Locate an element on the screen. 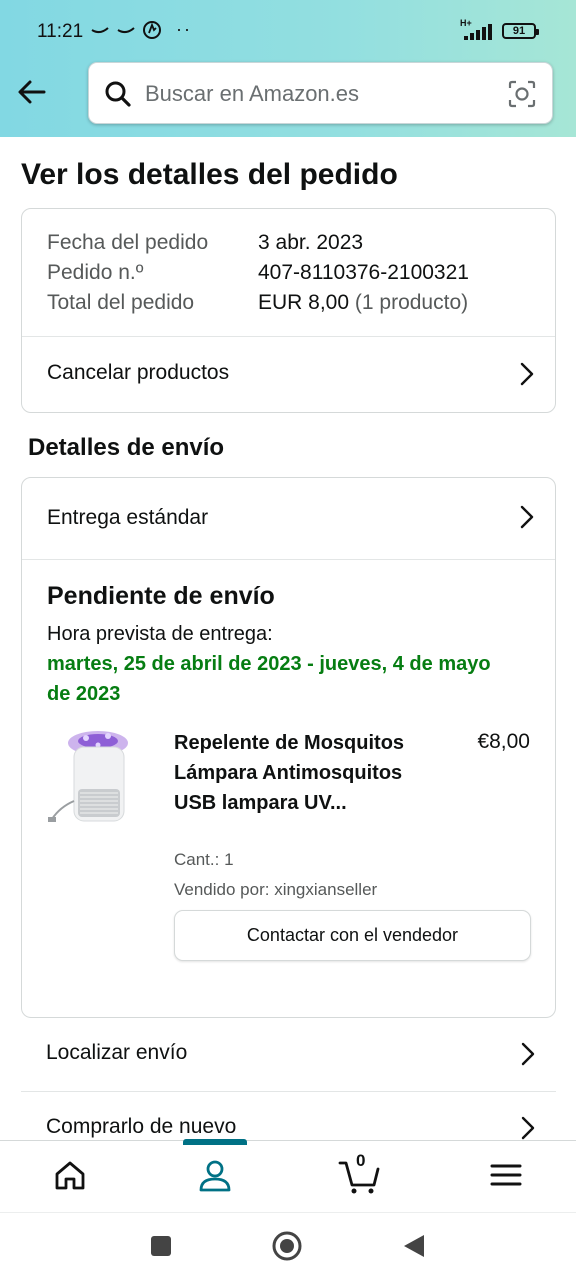  shipment-status: Pendiente de envío is located at coordinates (161, 596).